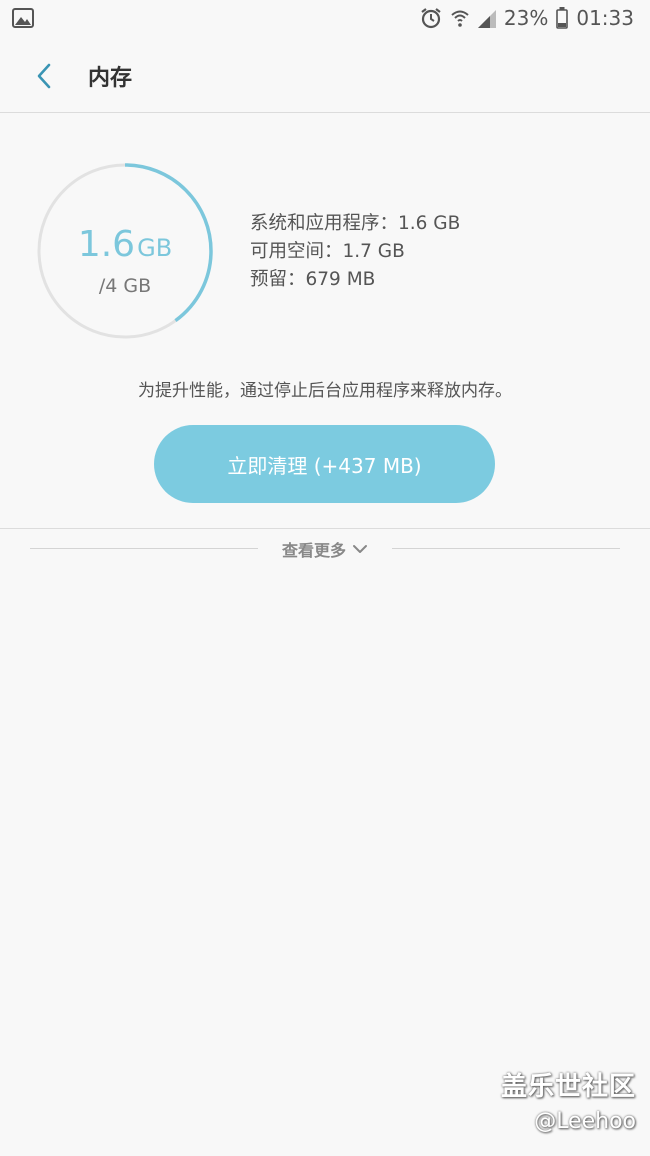 The image size is (650, 1156). What do you see at coordinates (106, 244) in the screenshot?
I see `used-memory-value: 1.6` at bounding box center [106, 244].